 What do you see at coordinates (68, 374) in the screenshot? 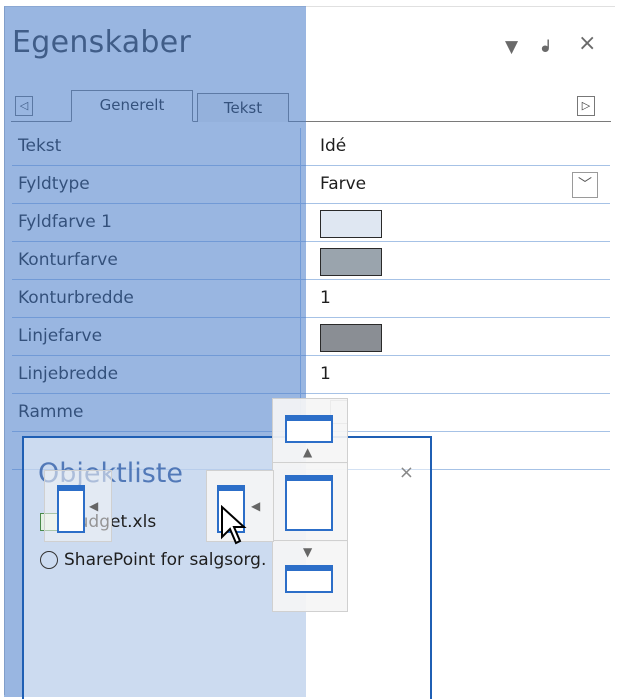
I see `property-name: Linjebredde` at bounding box center [68, 374].